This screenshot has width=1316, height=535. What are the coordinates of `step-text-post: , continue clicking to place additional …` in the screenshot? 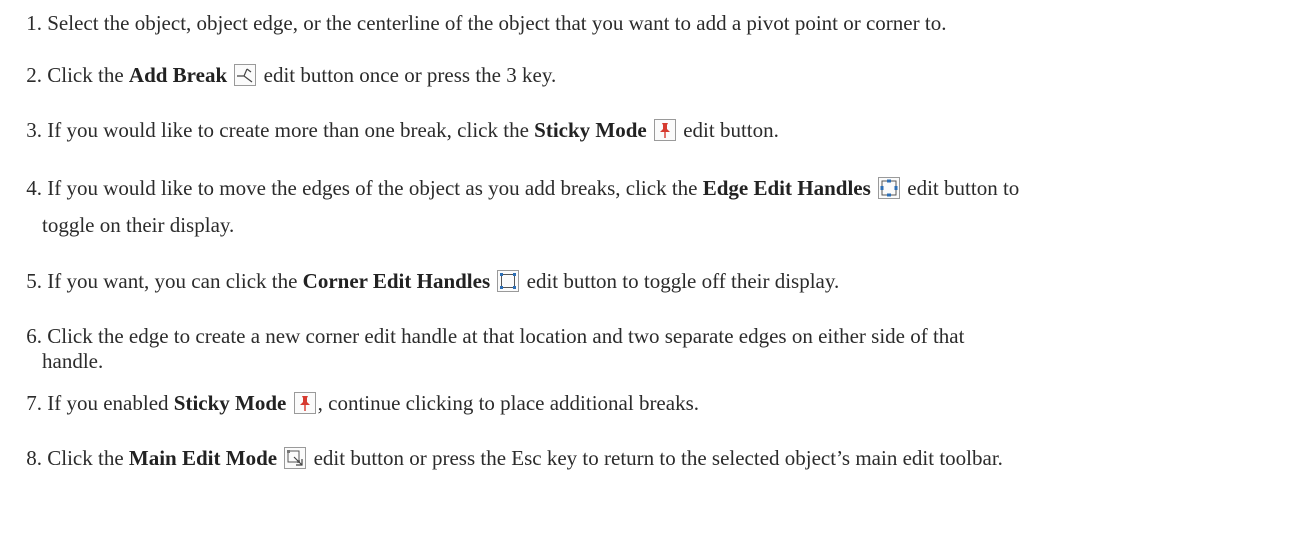 It's located at (508, 403).